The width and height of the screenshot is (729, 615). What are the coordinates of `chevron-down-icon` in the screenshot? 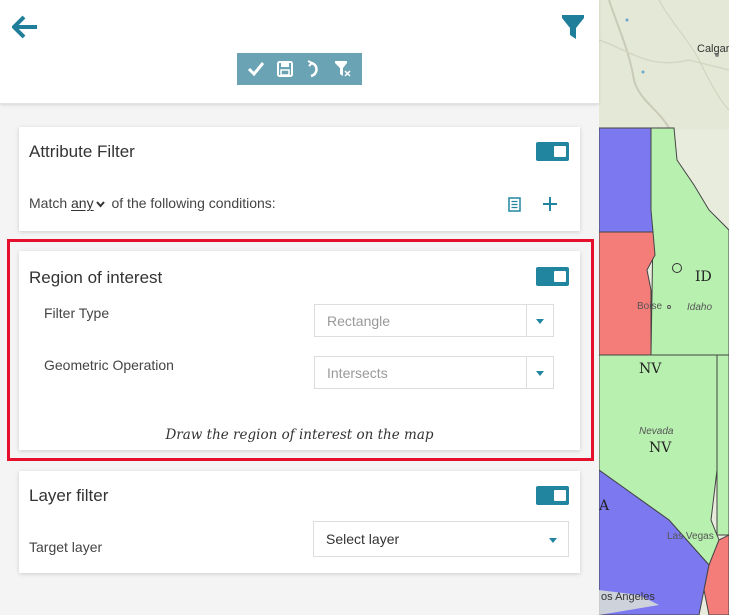 It's located at (100, 204).